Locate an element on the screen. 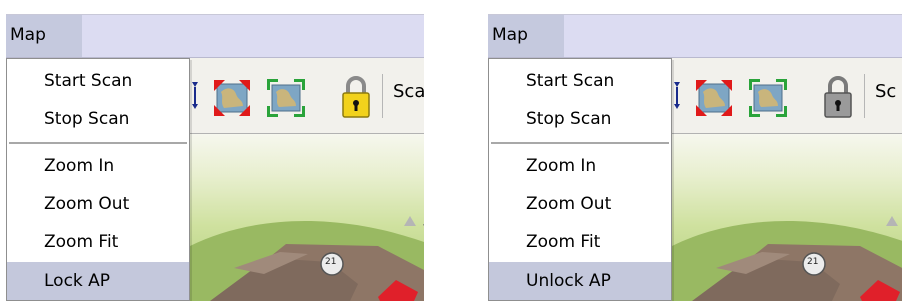 This screenshot has height=301, width=902. toolbar: Sc is located at coordinates (787, 96).